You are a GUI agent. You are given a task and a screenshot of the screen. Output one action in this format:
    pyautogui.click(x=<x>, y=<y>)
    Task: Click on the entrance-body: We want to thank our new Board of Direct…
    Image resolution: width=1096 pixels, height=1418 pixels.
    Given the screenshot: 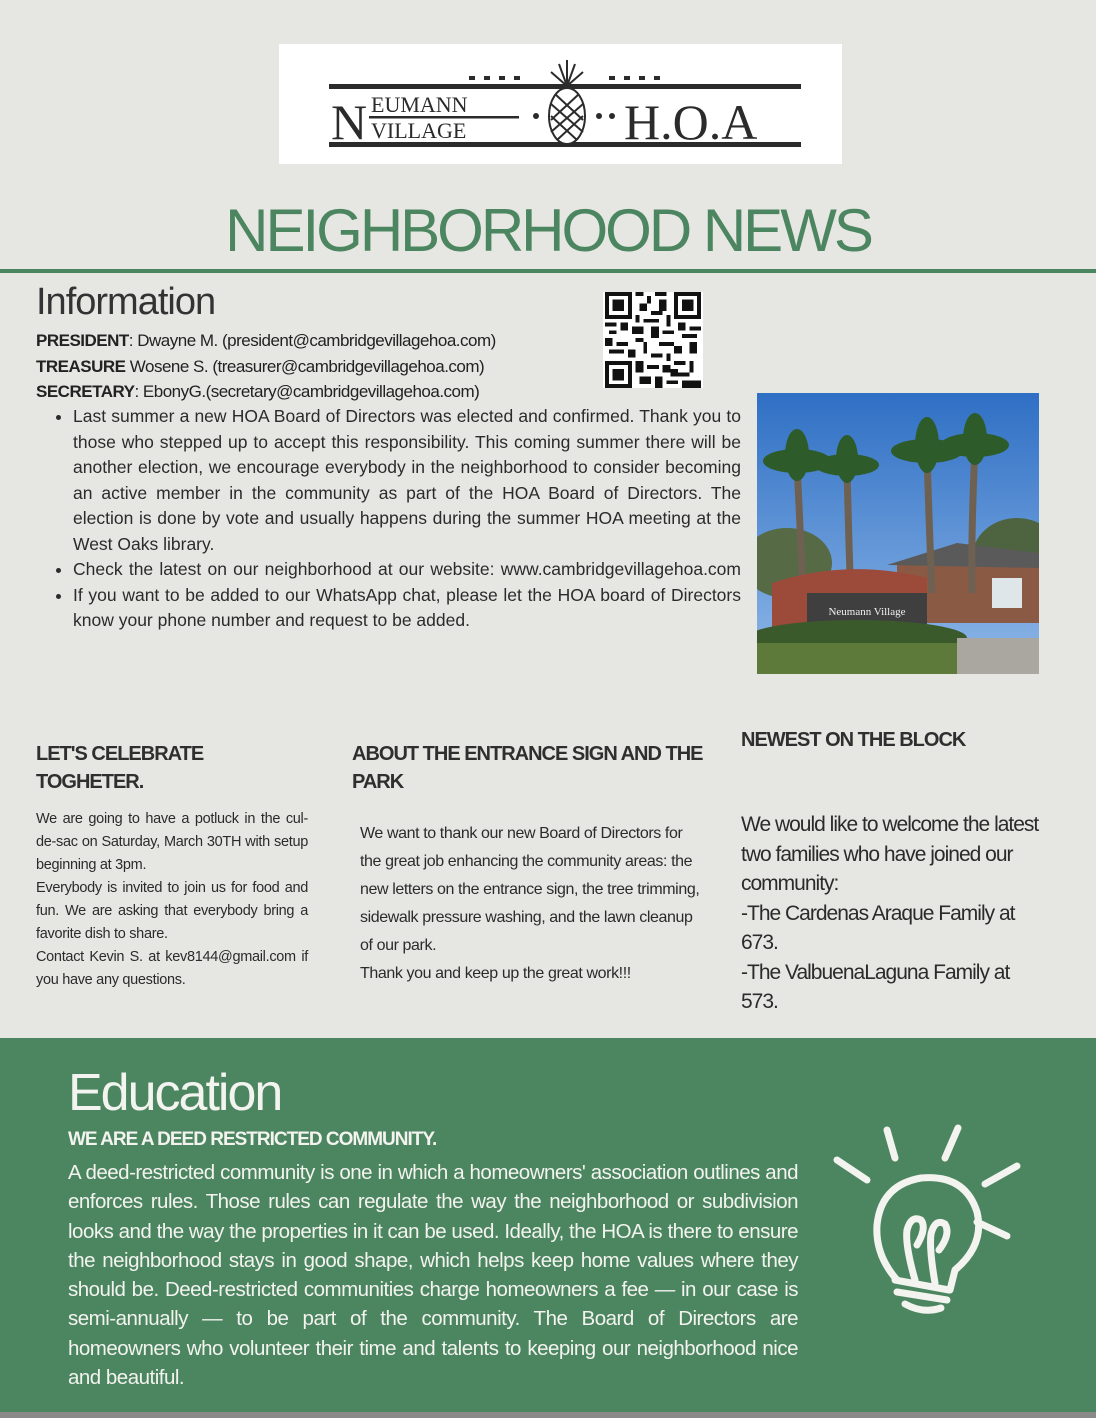 What is the action you would take?
    pyautogui.click(x=532, y=904)
    